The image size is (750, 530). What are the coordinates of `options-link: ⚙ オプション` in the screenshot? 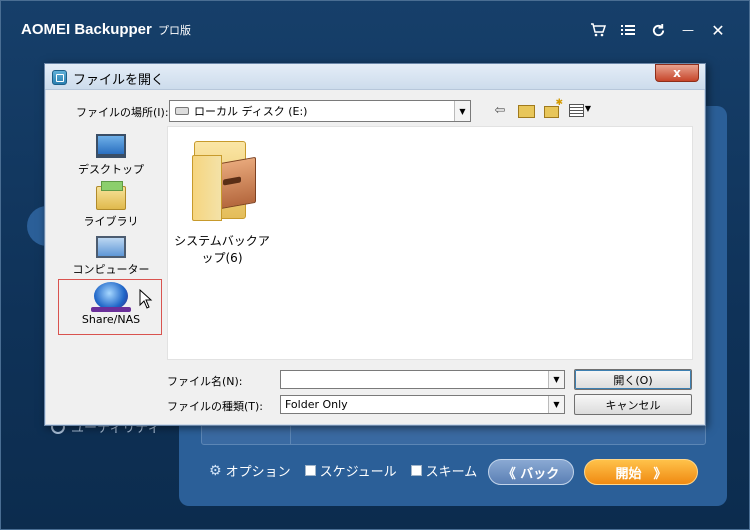 It's located at (250, 471).